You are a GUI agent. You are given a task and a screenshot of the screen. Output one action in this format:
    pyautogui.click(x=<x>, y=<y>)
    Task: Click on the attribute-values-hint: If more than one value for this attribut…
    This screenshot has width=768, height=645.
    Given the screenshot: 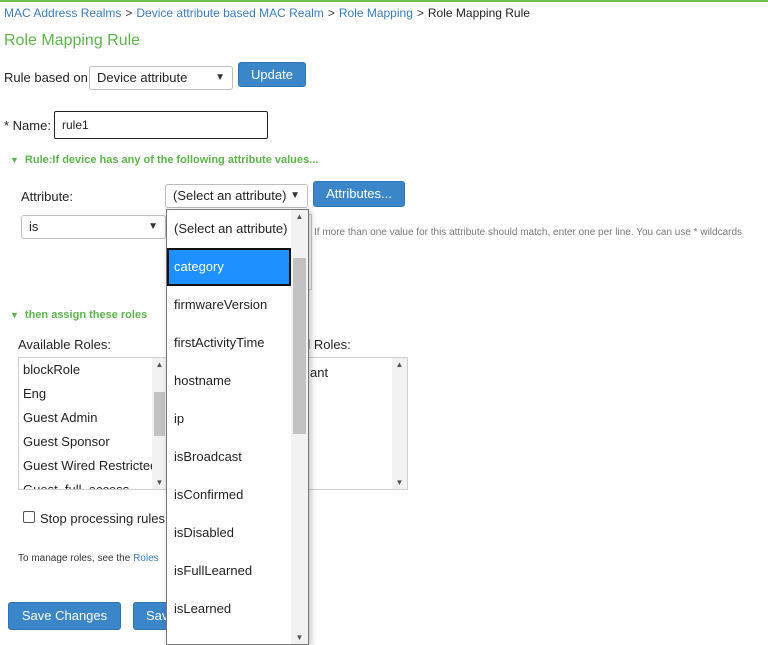 What is the action you would take?
    pyautogui.click(x=528, y=232)
    